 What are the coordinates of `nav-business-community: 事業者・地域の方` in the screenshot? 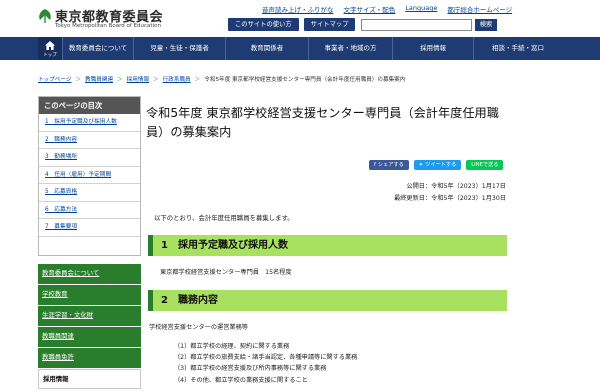 It's located at (350, 48).